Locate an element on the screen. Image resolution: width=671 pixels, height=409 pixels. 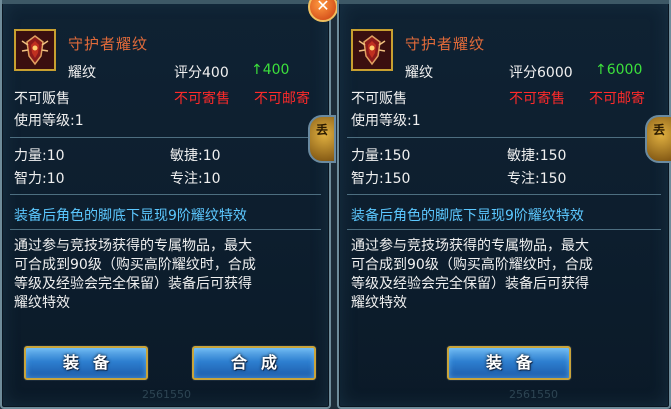
item-score: 评分400 is located at coordinates (201, 73).